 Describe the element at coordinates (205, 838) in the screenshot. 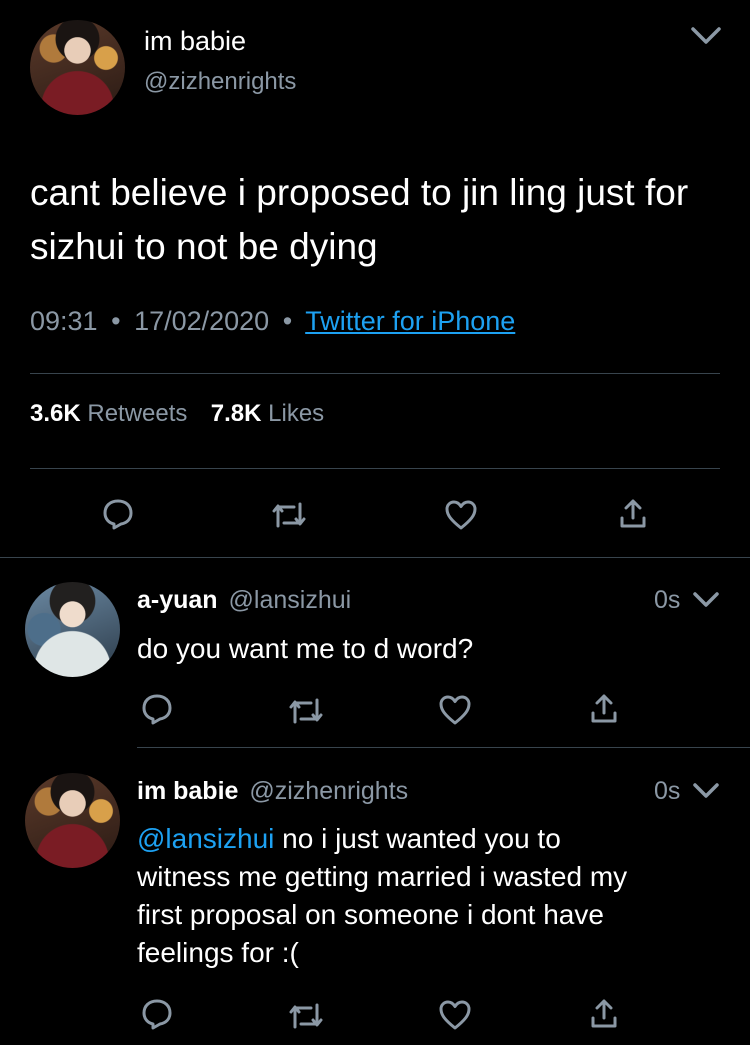

I see `mention-link: @lansizhui` at that location.